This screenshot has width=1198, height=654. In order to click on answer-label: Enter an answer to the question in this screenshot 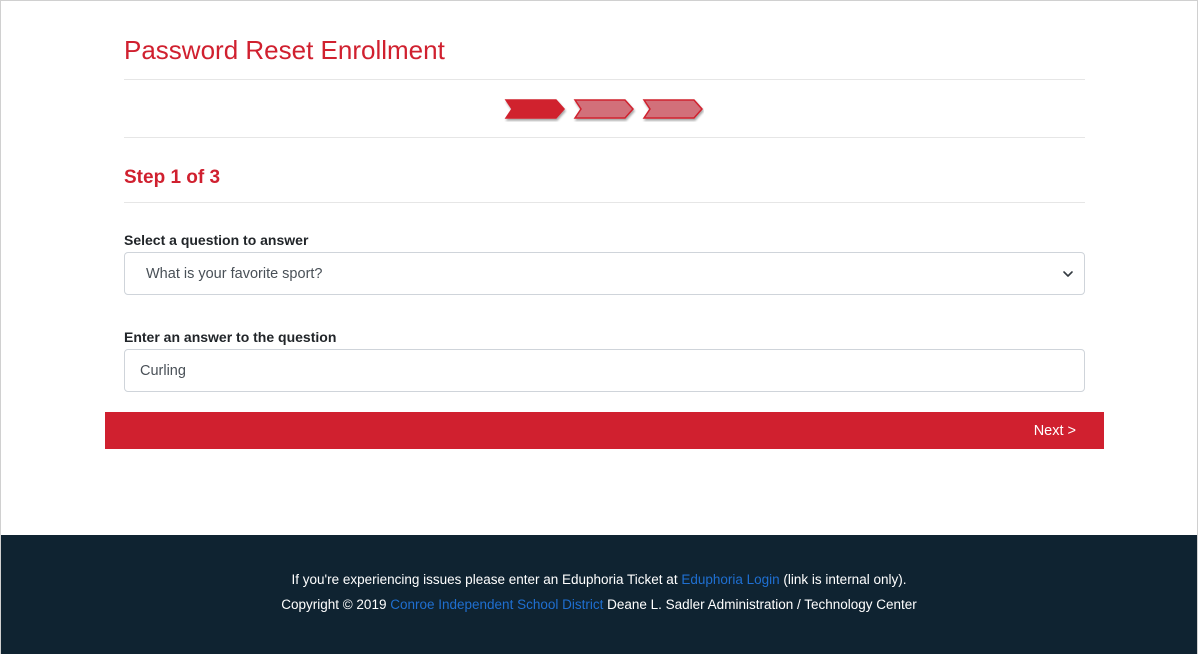, I will do `click(230, 337)`.